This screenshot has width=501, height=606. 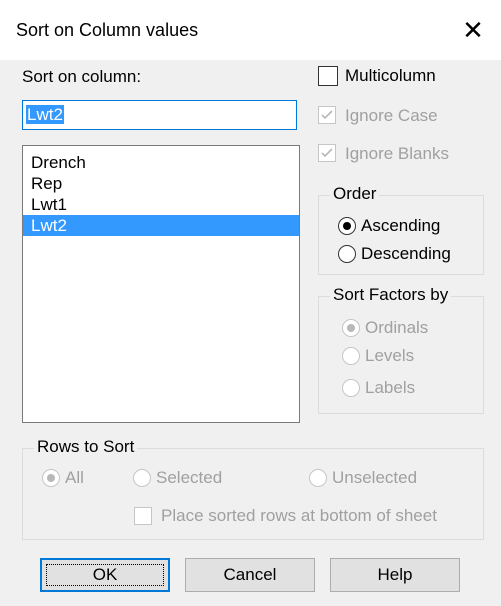 What do you see at coordinates (318, 478) in the screenshot?
I see `unselected-radio-circle` at bounding box center [318, 478].